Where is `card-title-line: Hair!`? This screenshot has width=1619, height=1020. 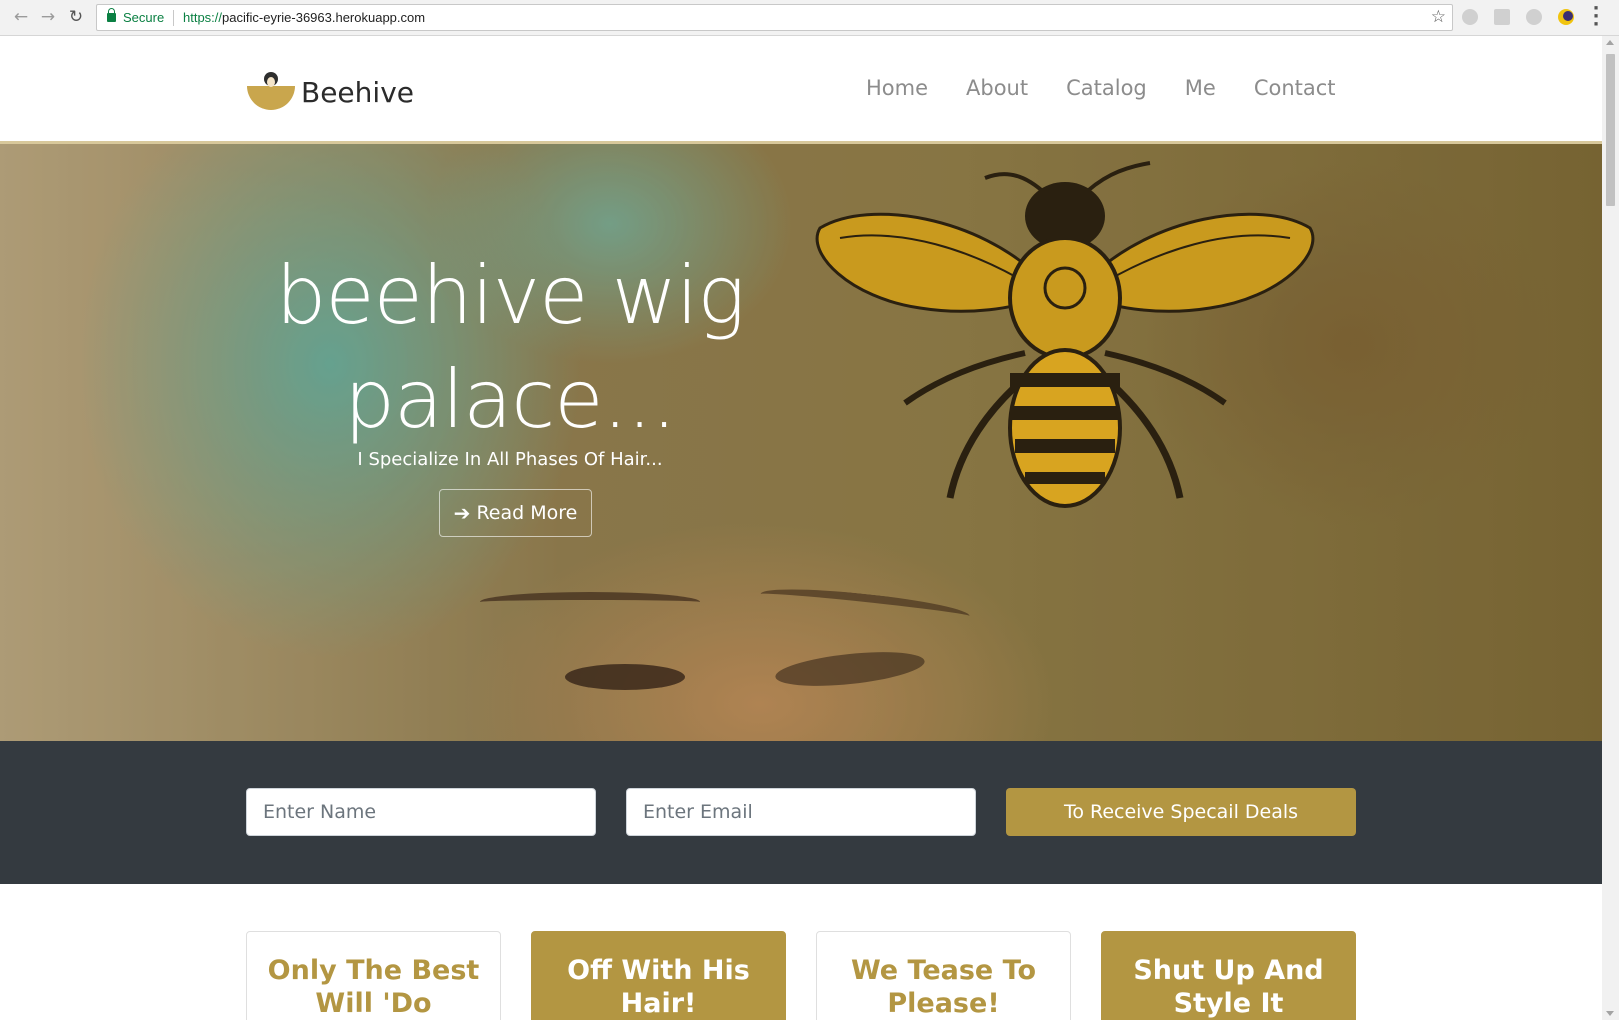
card-title-line: Hair! is located at coordinates (658, 1003).